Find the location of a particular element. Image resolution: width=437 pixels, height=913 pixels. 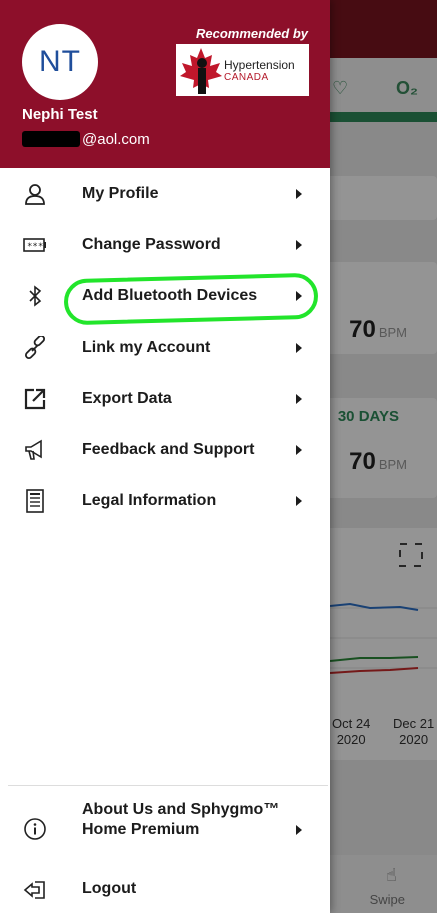

menu-item-about-us: About Us and Sphygmo™ Home Premium is located at coordinates (165, 830).